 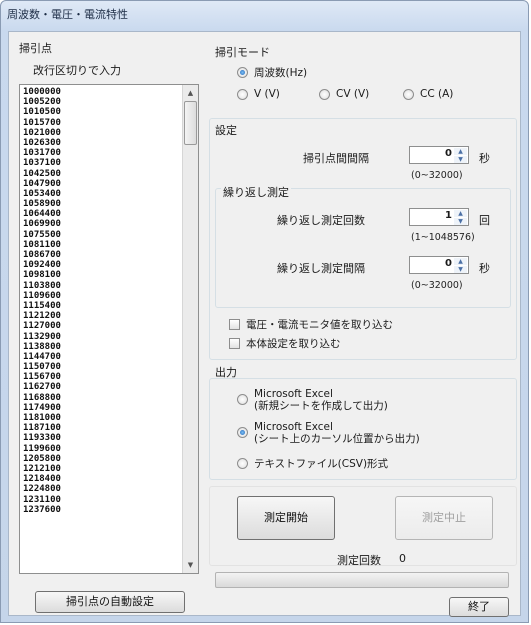 What do you see at coordinates (311, 324) in the screenshot?
I see `monitor-checkbox: 電圧・電流モニタ値を取り込む` at bounding box center [311, 324].